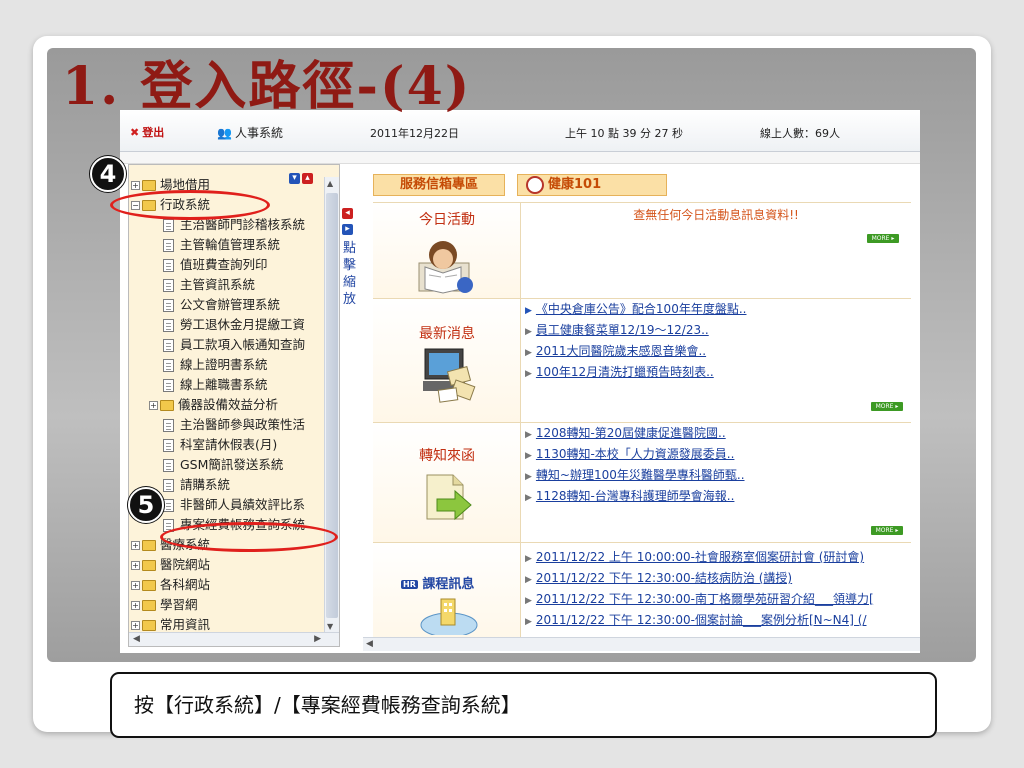 This screenshot has height=768, width=1024. I want to click on list-item: ▶ 100年12月清洗打蠟預告時刻表.., so click(716, 372).